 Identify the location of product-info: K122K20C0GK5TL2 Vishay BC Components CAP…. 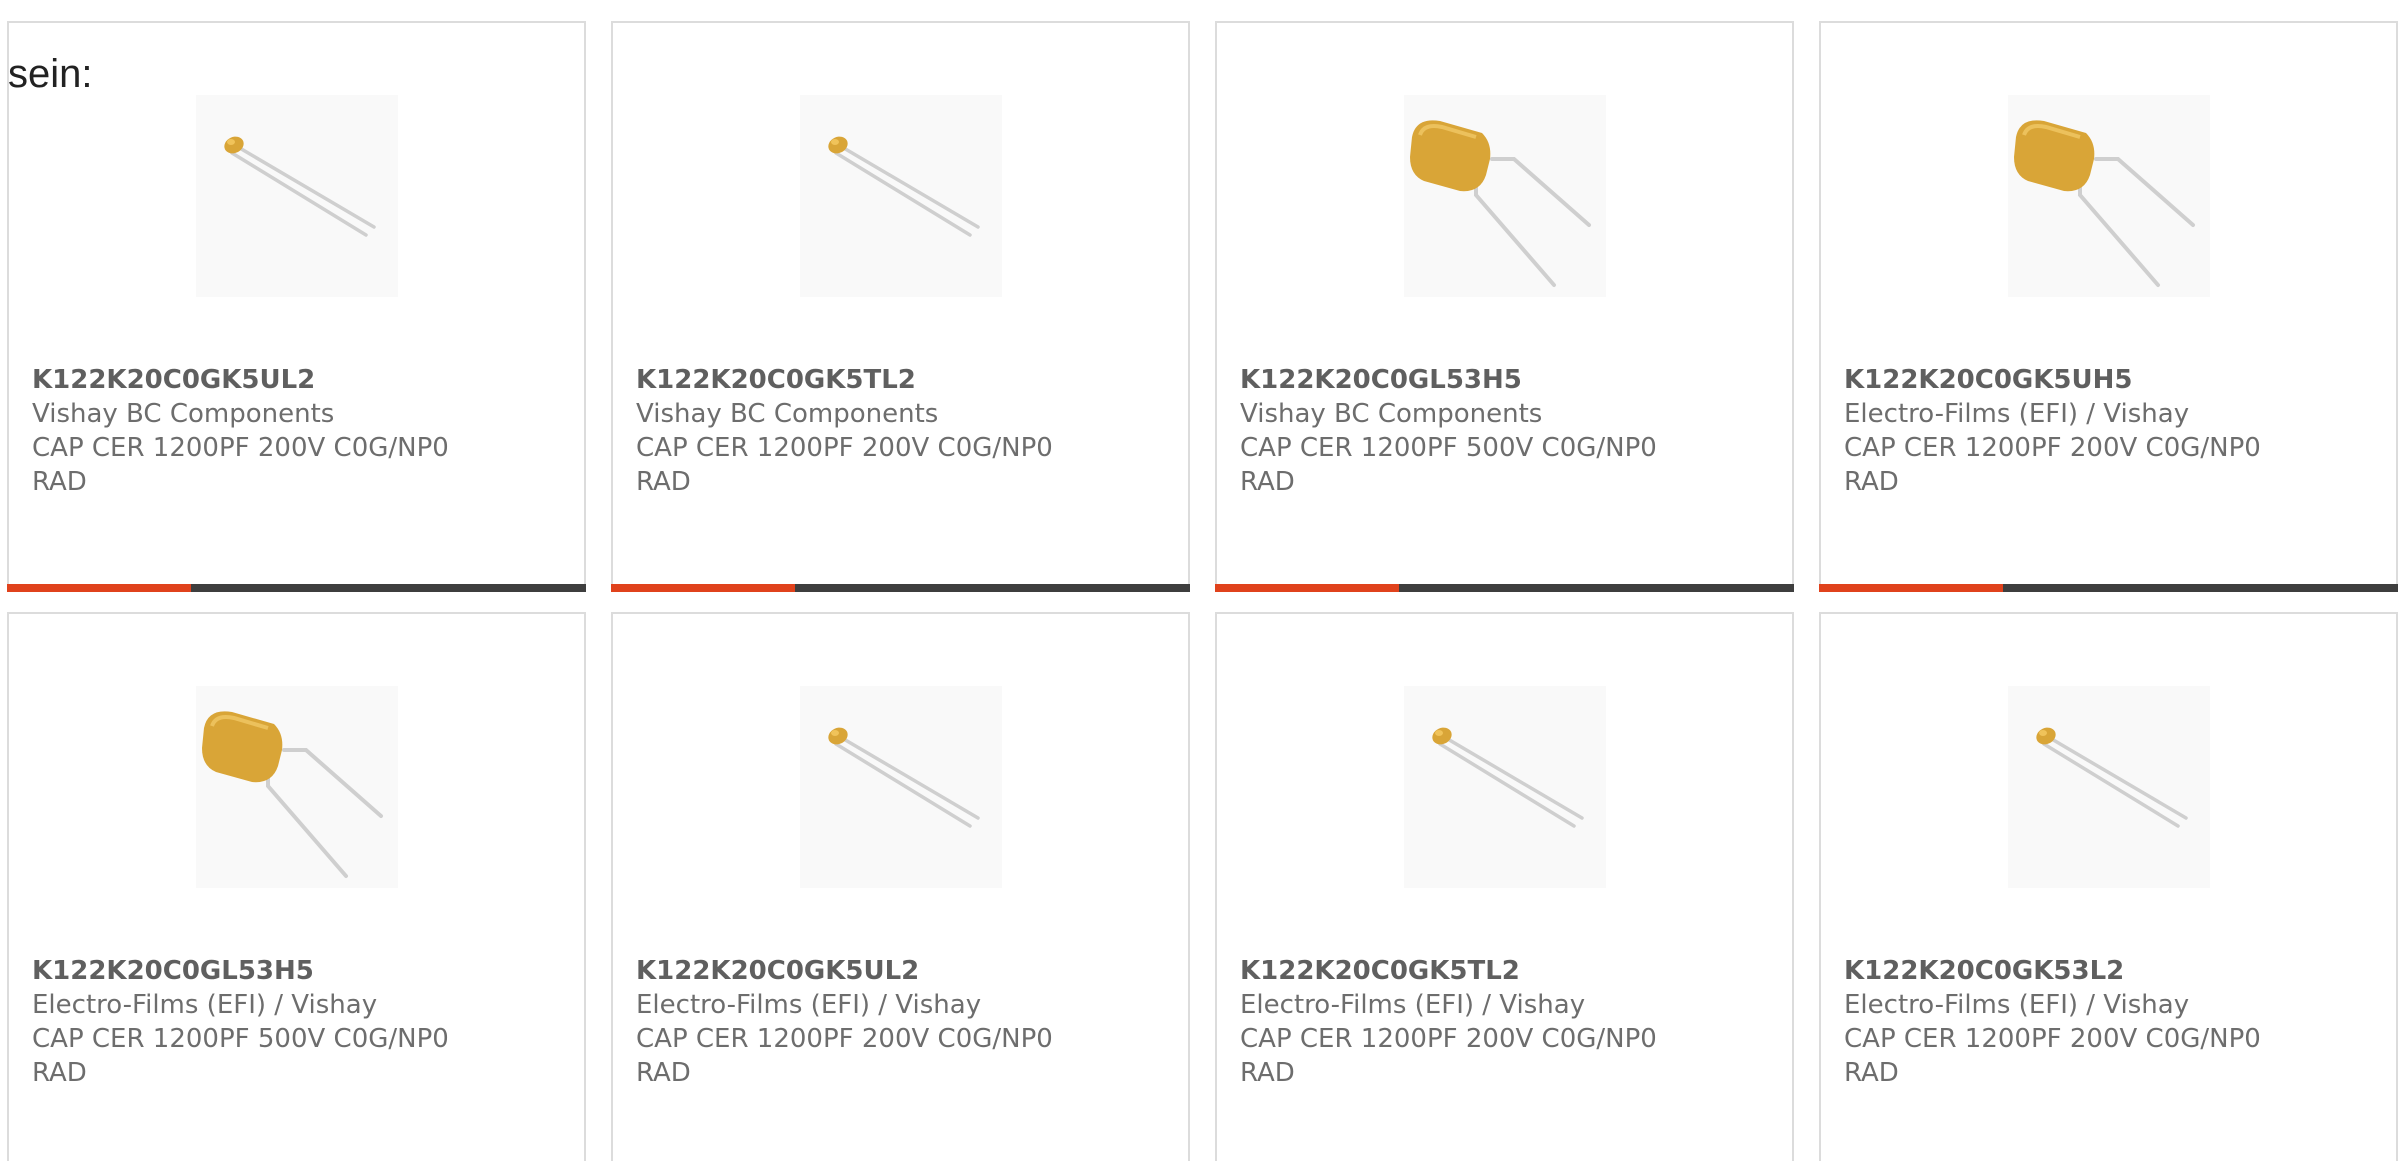
(896, 431).